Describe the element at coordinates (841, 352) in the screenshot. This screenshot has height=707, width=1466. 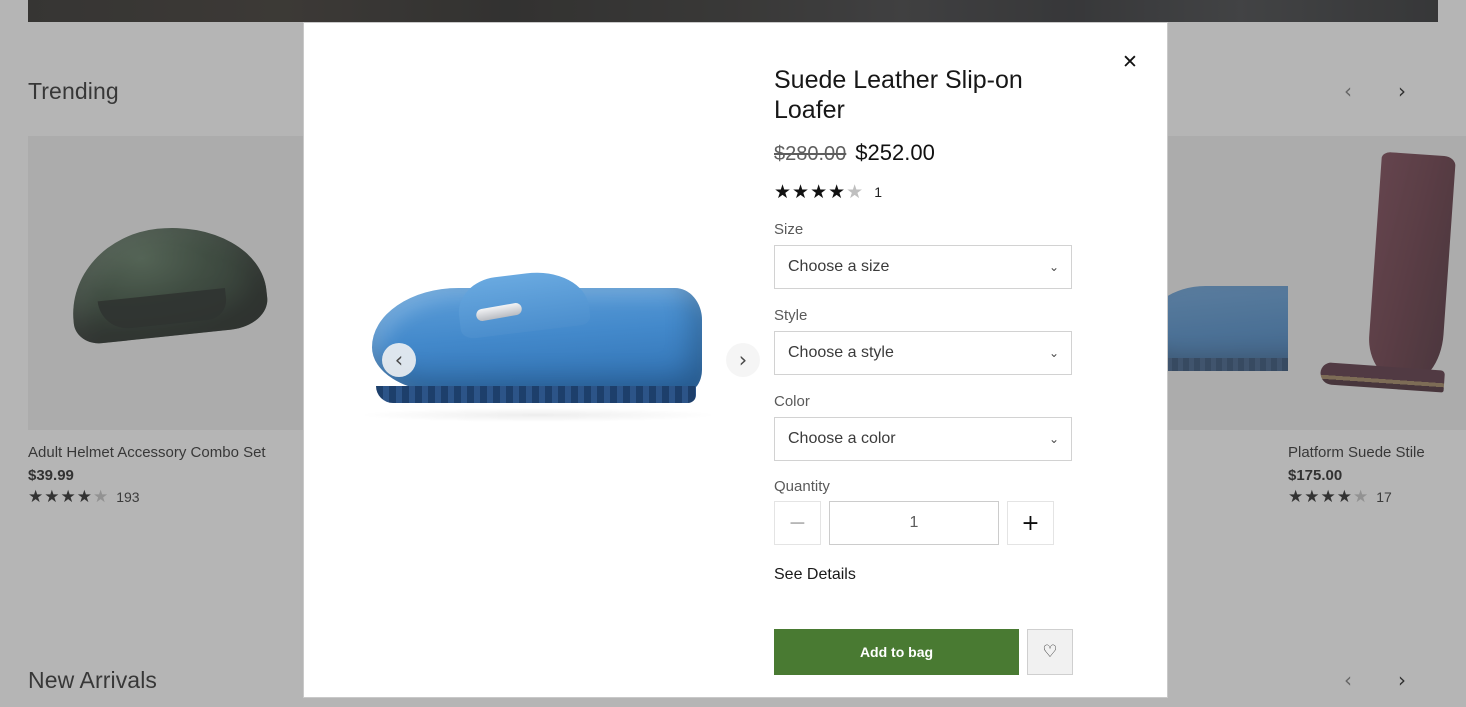
I see `style-select-value: Choose a style` at that location.